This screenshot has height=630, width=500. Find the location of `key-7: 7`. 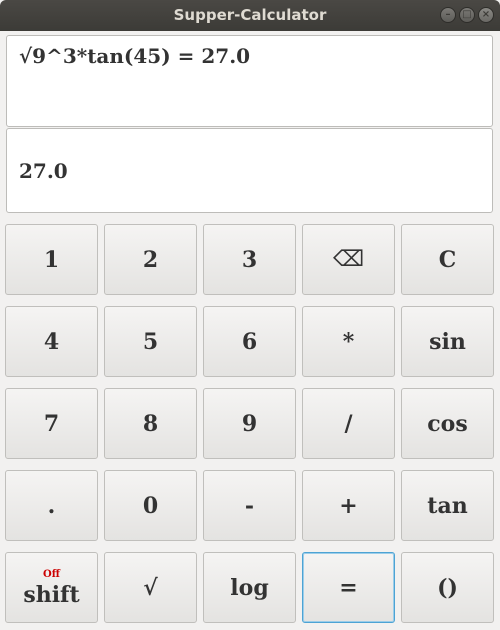

key-7: 7 is located at coordinates (51, 423).